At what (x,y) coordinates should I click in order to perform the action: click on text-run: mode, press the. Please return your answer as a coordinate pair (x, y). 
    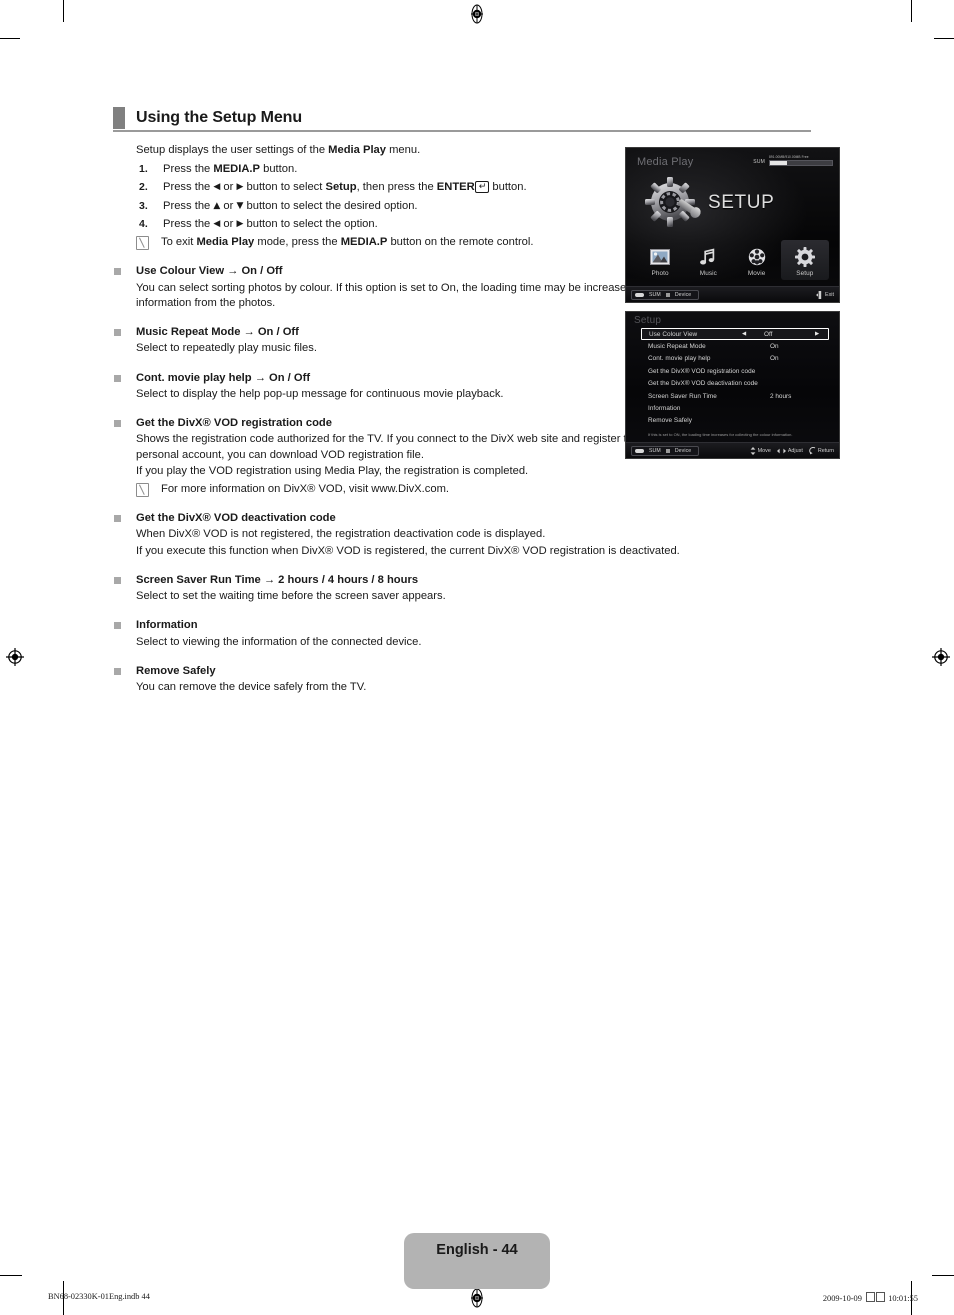
    Looking at the image, I should click on (297, 242).